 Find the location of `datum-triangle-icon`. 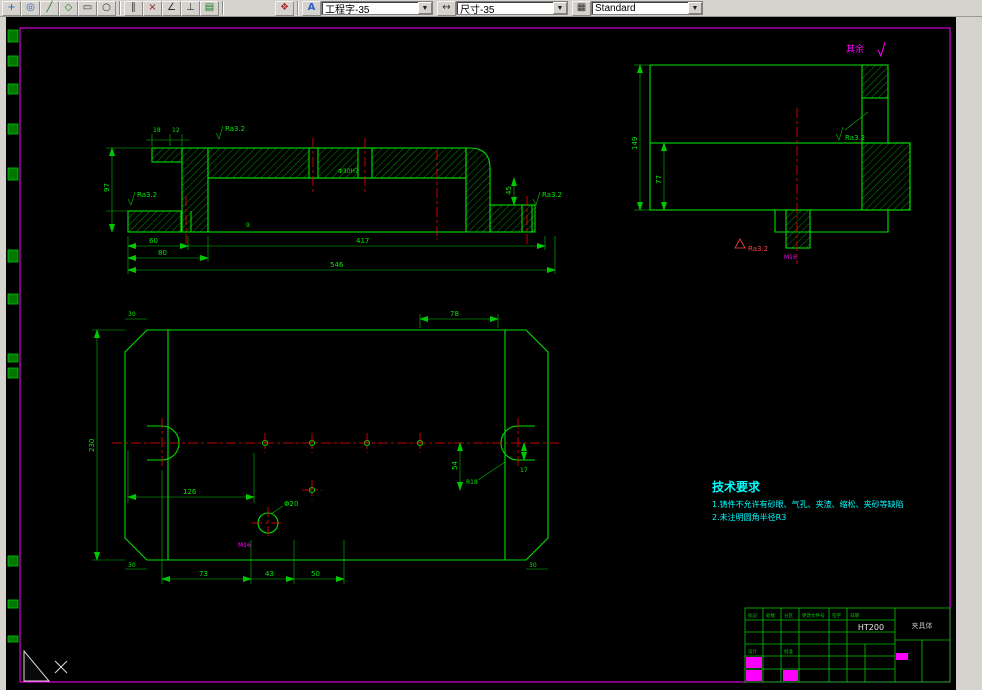

datum-triangle-icon is located at coordinates (740, 243).